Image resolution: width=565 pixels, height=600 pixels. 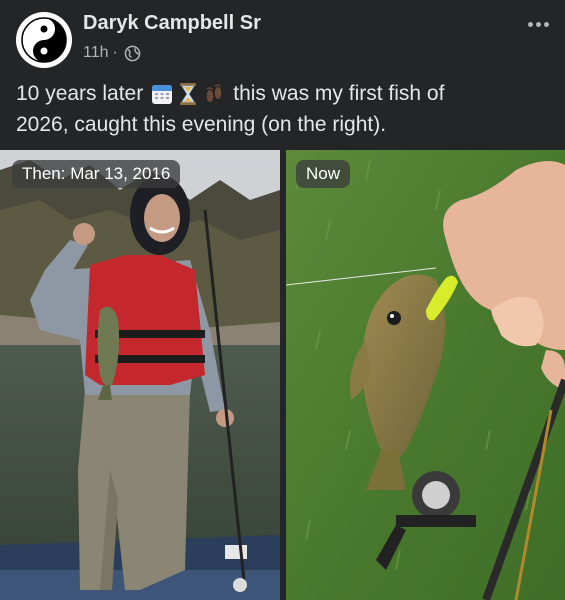 I want to click on yin-yang-icon, so click(x=44, y=40).